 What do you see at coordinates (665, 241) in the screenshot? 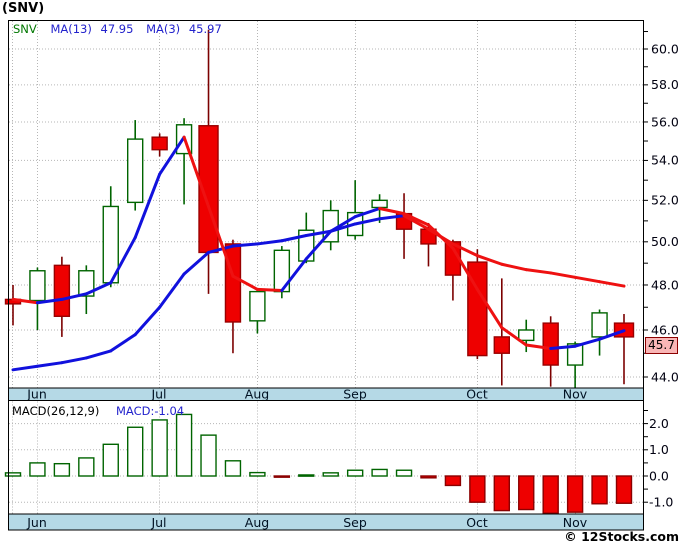
I see `svg-text: 50.0` at bounding box center [665, 241].